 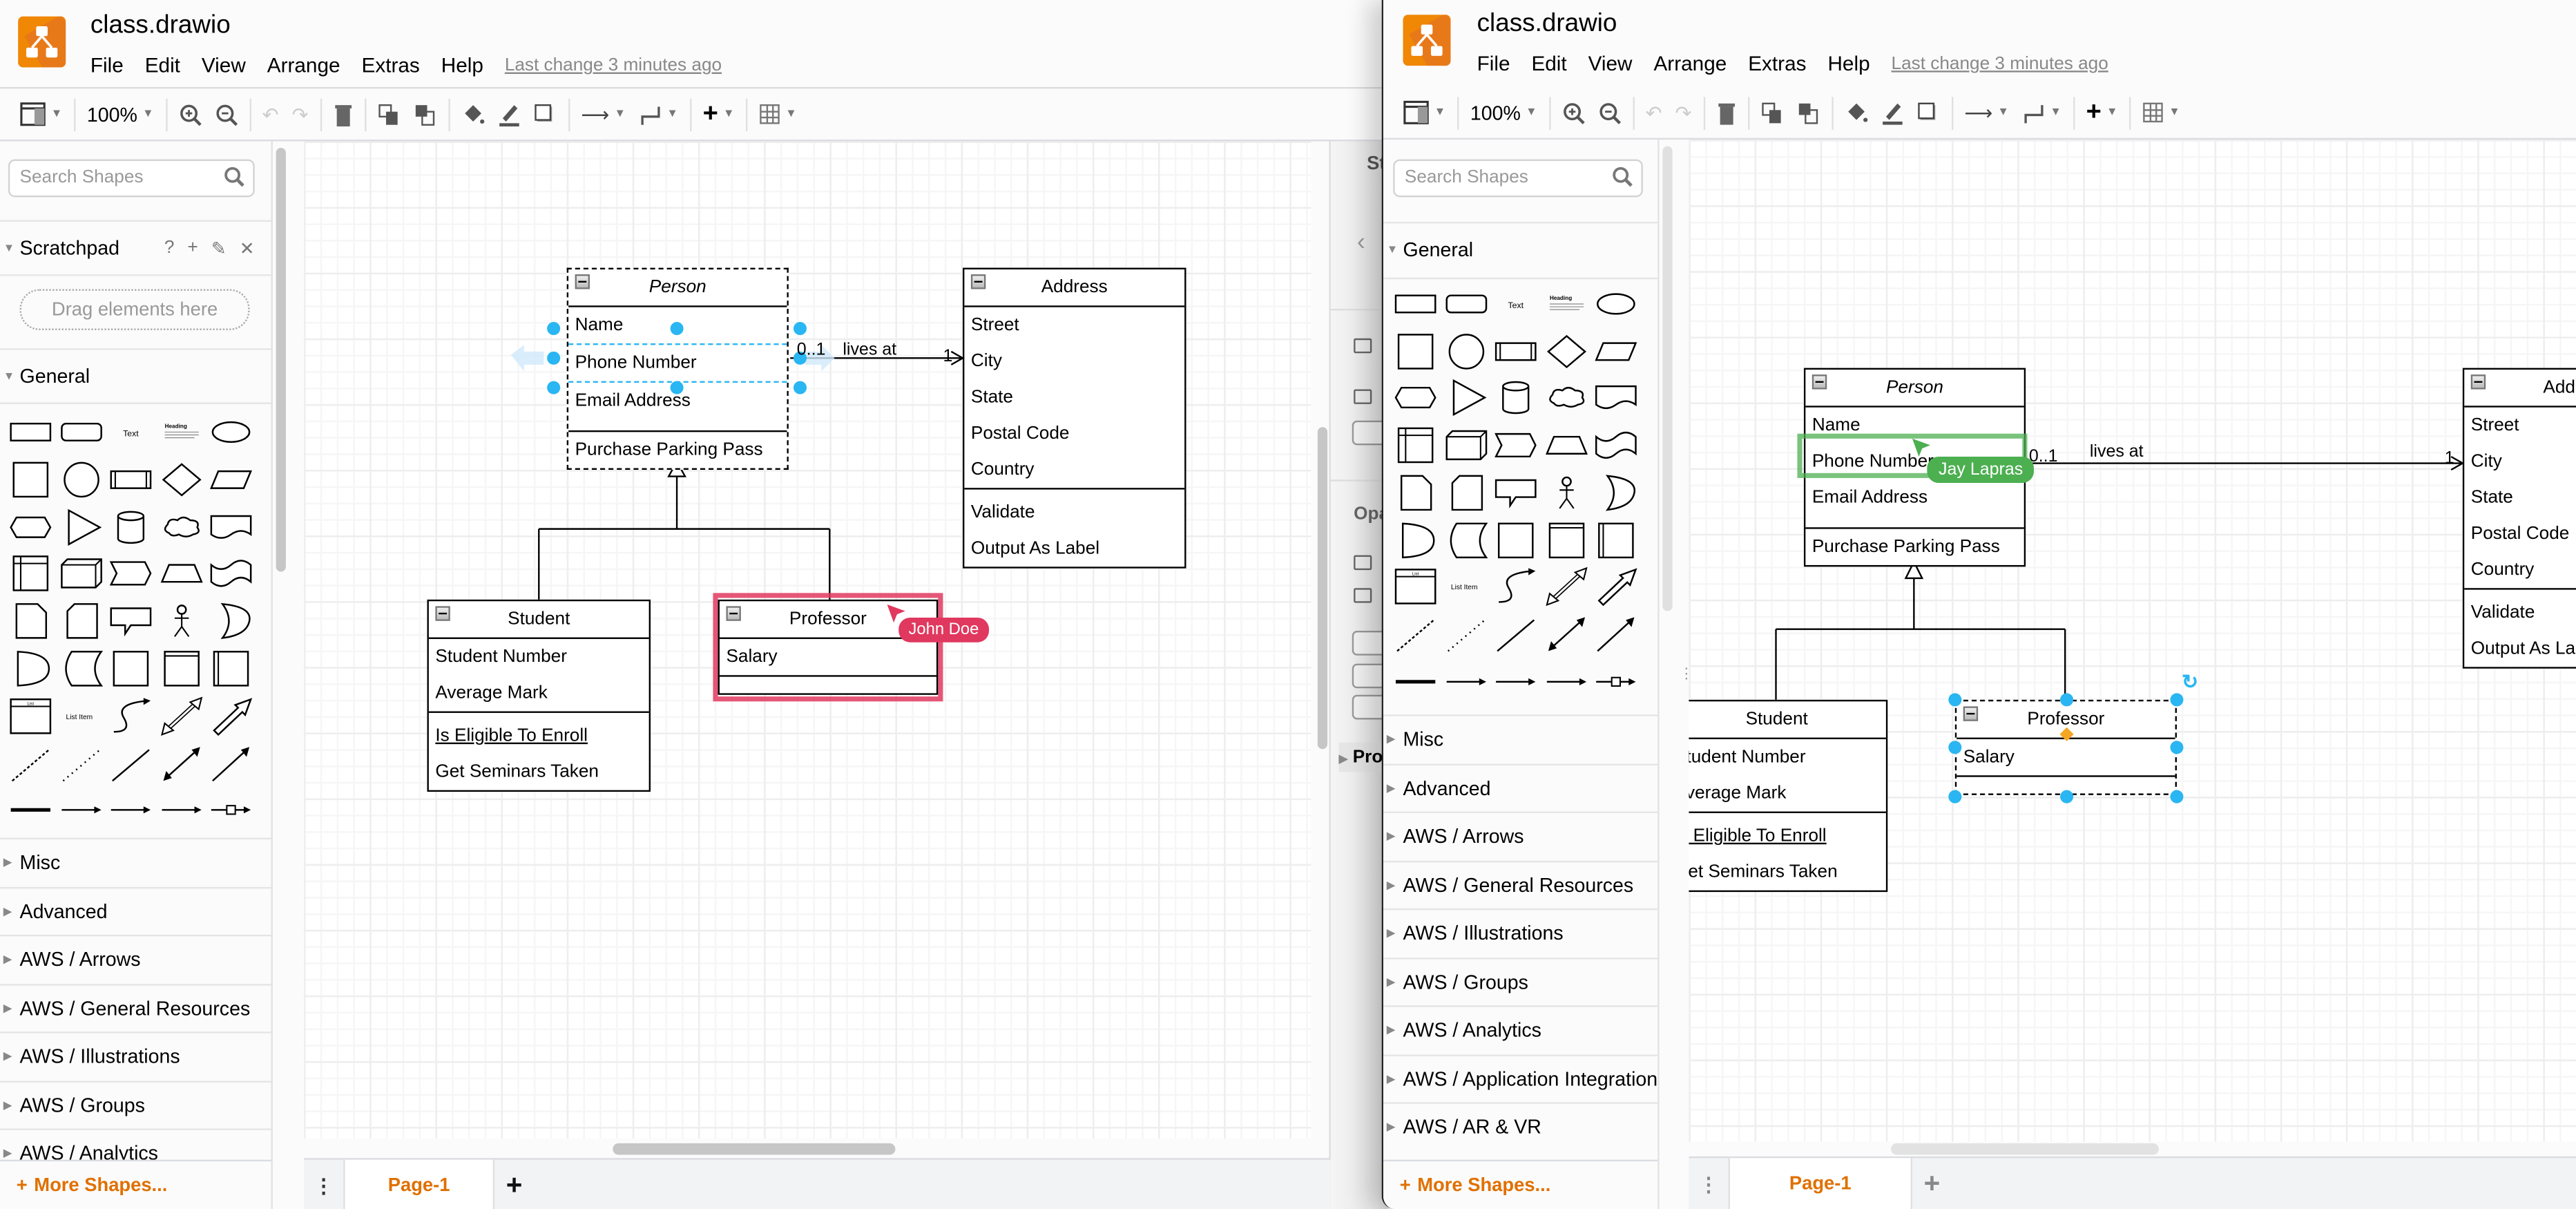 I want to click on checkbox, so click(x=1363, y=396).